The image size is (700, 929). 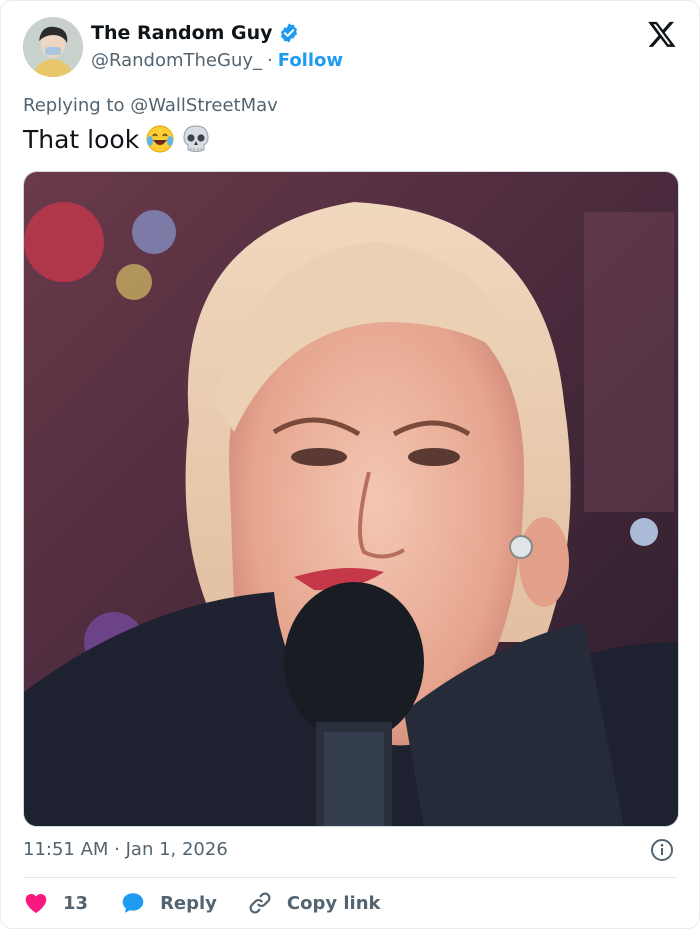 I want to click on reply-context: Replying to @WallStreetMav, so click(x=150, y=105).